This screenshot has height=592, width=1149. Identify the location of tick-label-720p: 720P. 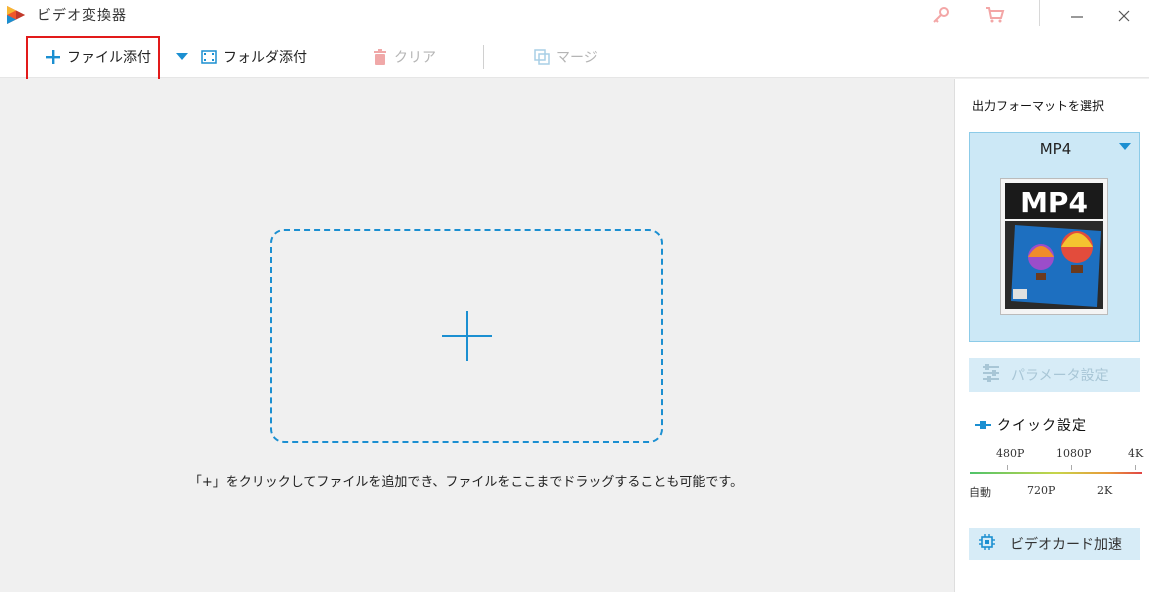
(1041, 490).